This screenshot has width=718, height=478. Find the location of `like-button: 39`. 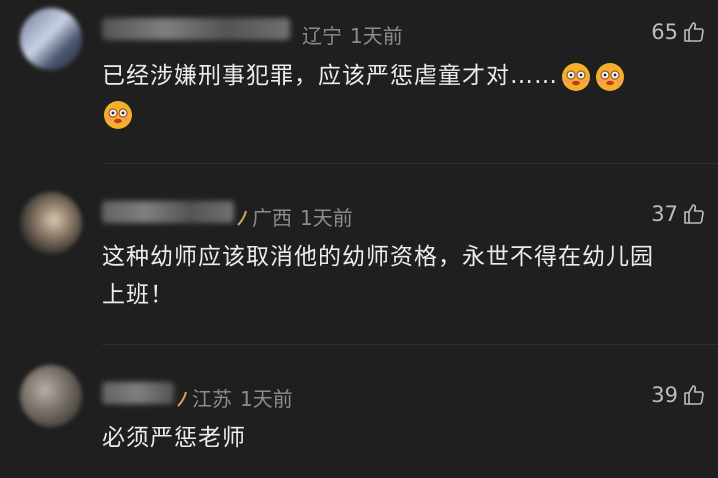

like-button: 39 is located at coordinates (678, 395).